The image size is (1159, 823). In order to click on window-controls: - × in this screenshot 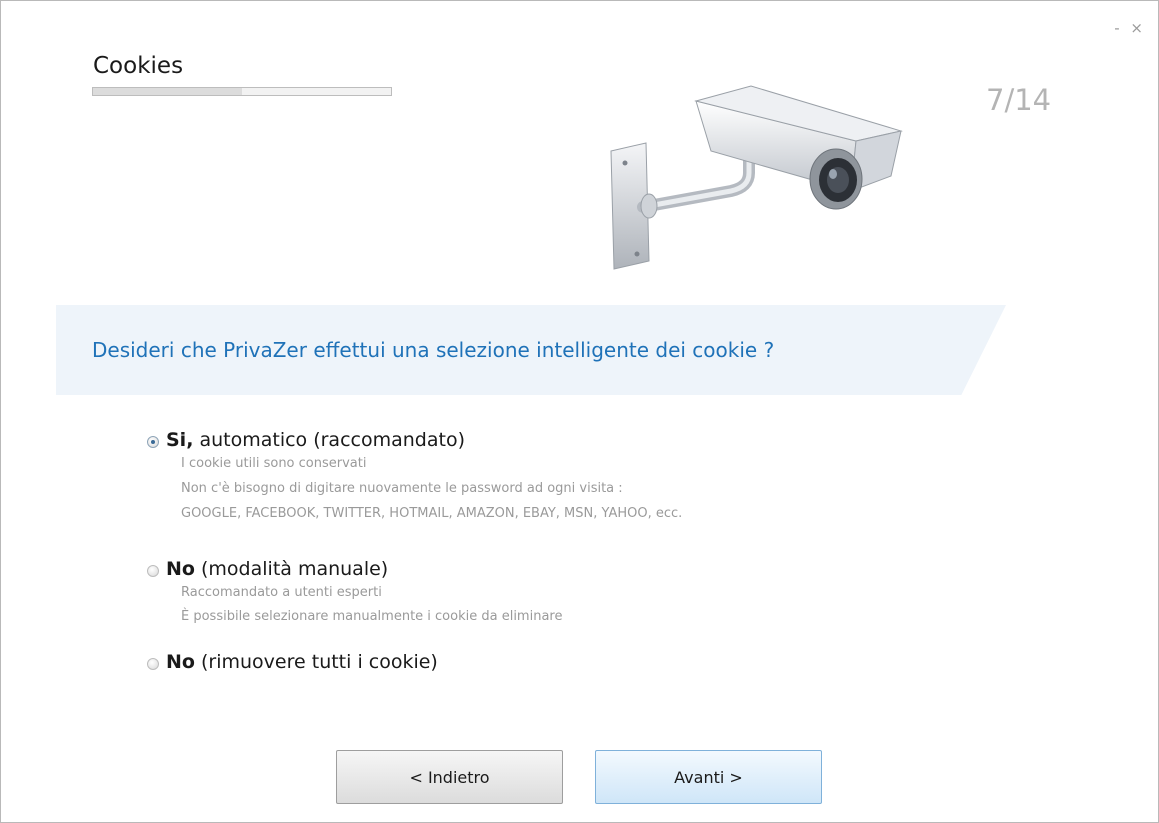, I will do `click(1130, 28)`.